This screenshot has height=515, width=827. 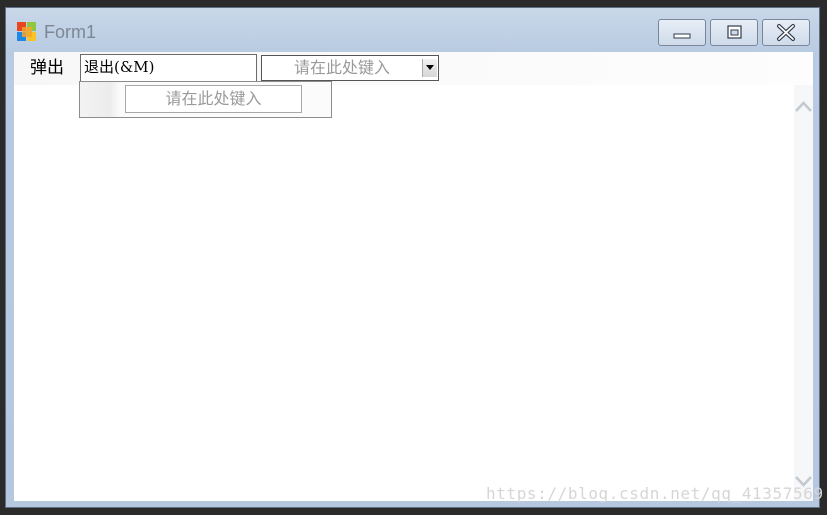 What do you see at coordinates (70, 32) in the screenshot?
I see `window-title: Form1` at bounding box center [70, 32].